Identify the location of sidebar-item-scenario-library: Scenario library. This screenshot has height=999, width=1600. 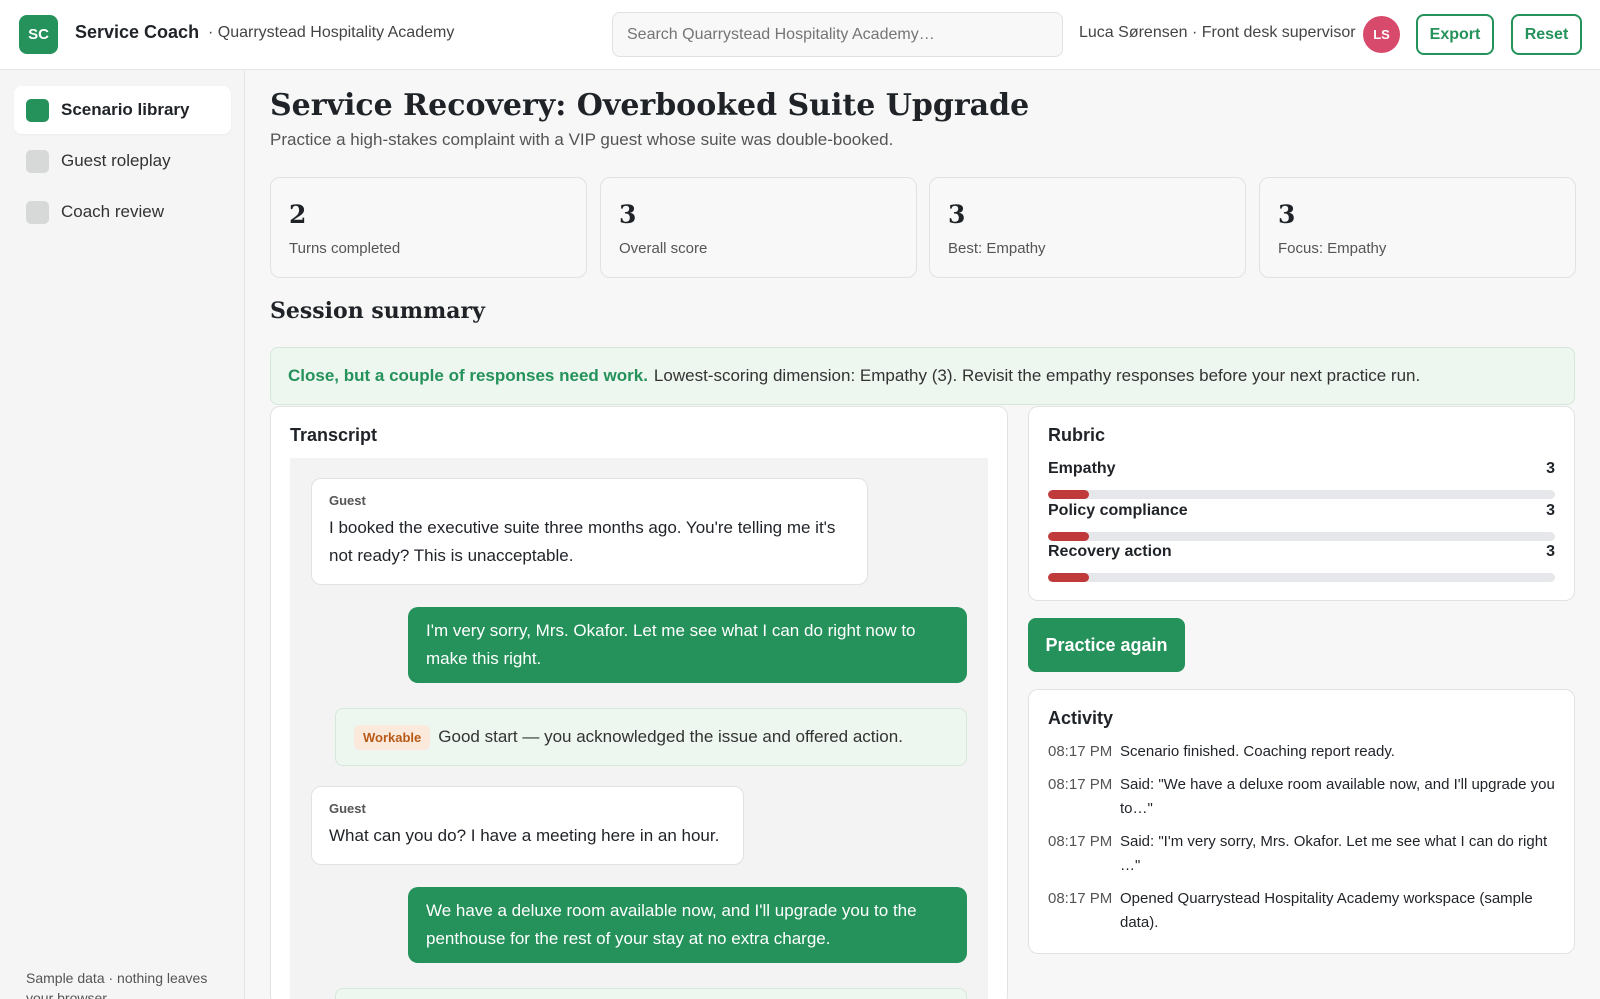
(122, 110).